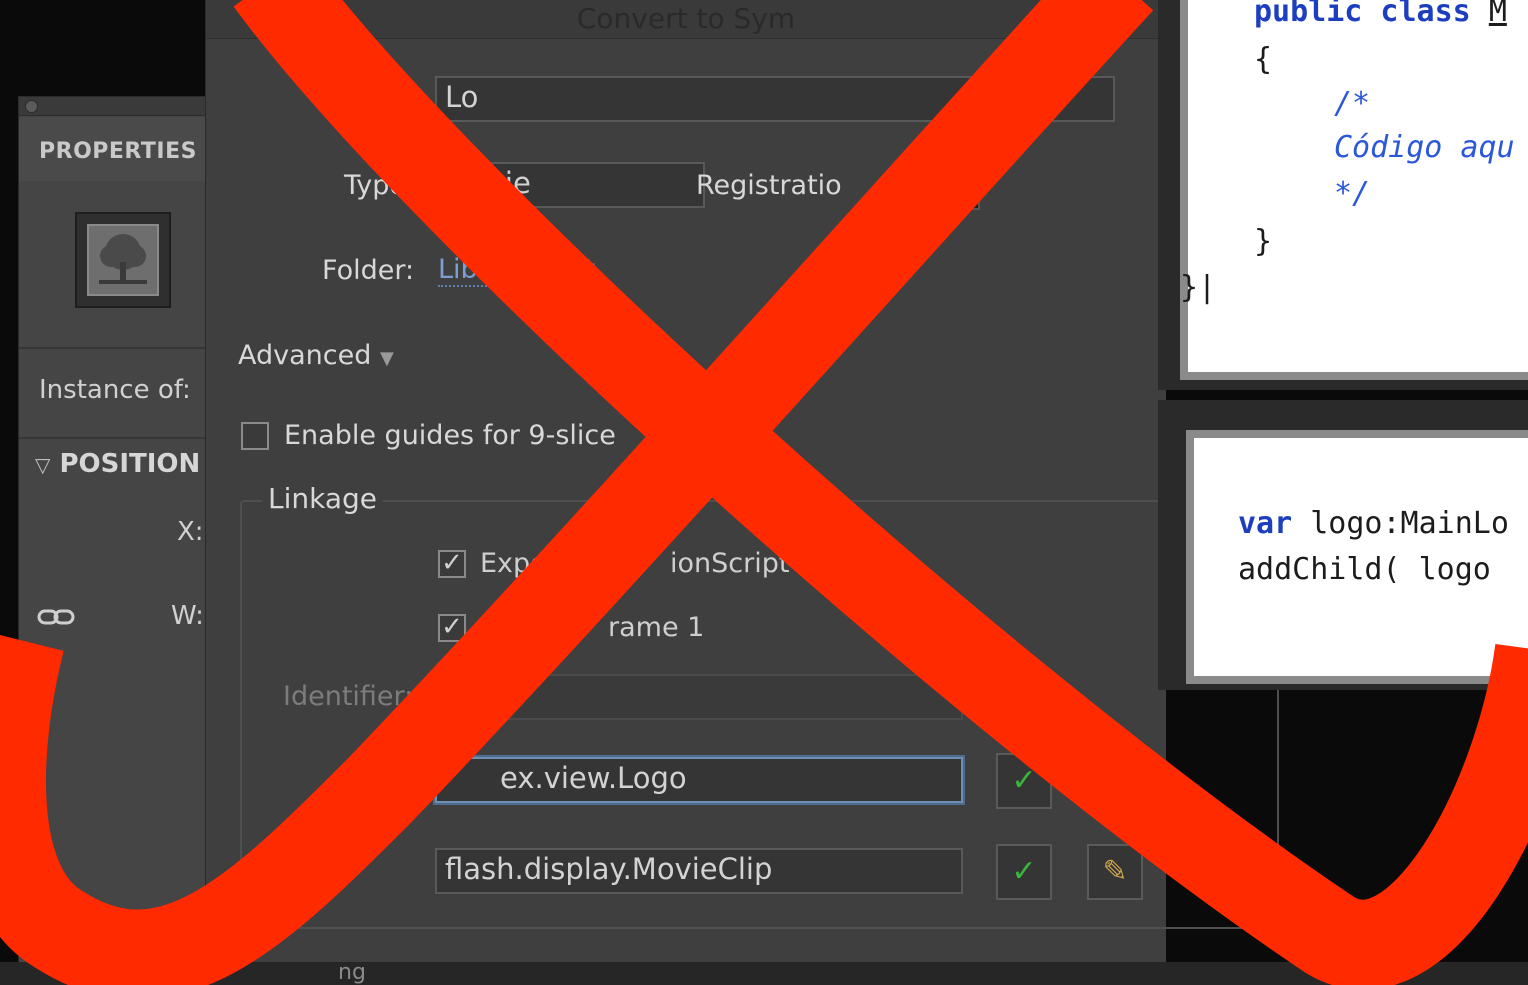  What do you see at coordinates (513, 563) in the screenshot?
I see `export-actionscript-label-left: Expo` at bounding box center [513, 563].